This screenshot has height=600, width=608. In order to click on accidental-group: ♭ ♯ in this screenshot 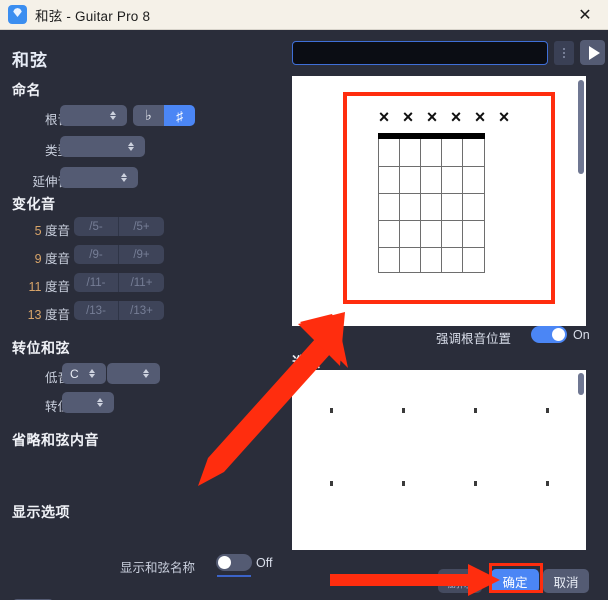, I will do `click(164, 115)`.